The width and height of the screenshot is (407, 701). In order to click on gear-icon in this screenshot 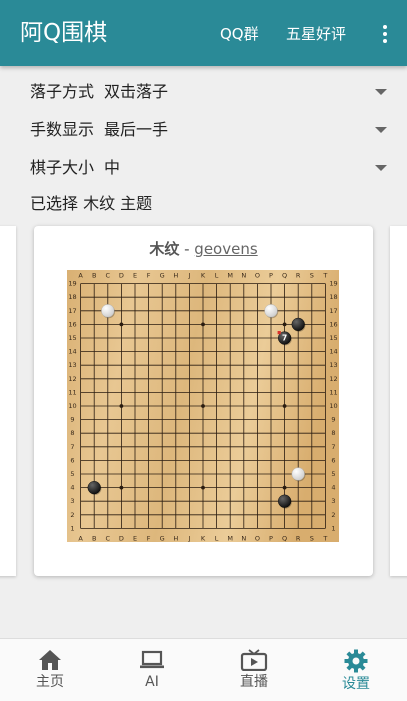, I will do `click(356, 661)`.